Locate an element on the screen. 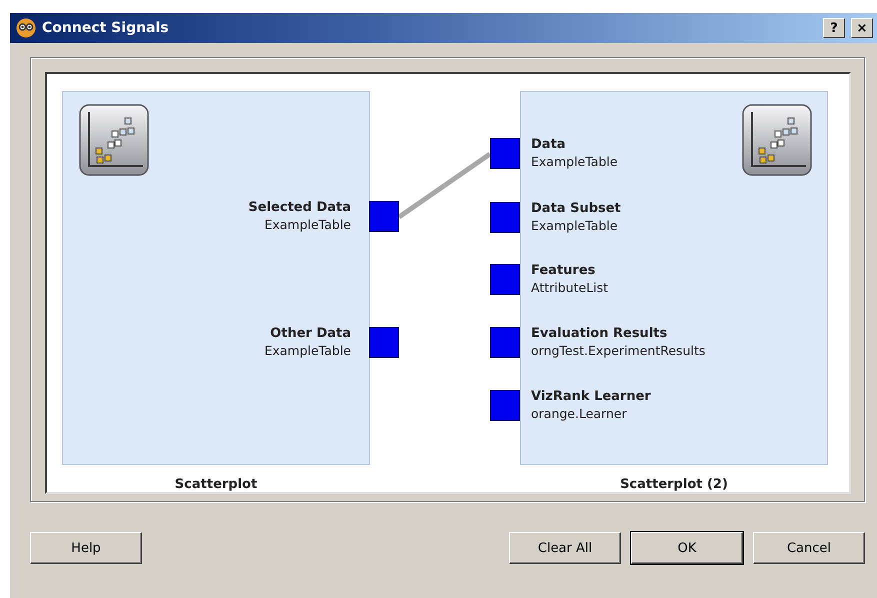  signal-type: orngTest.ExperimentResults is located at coordinates (618, 350).